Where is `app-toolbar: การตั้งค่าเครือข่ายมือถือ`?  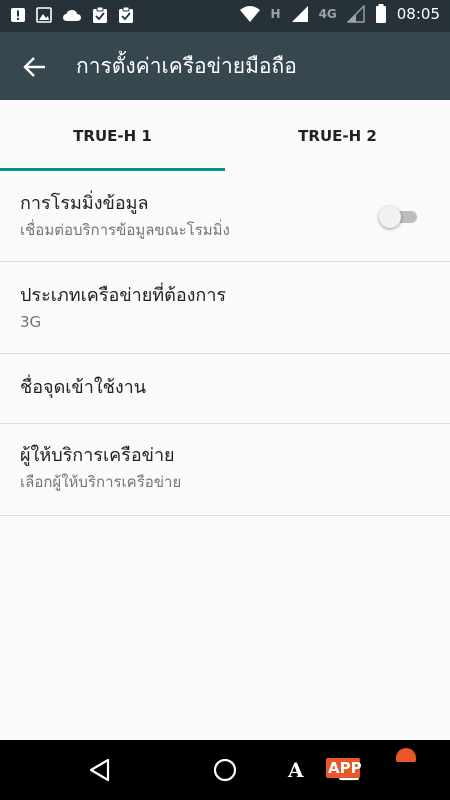
app-toolbar: การตั้งค่าเครือข่ายมือถือ is located at coordinates (225, 66).